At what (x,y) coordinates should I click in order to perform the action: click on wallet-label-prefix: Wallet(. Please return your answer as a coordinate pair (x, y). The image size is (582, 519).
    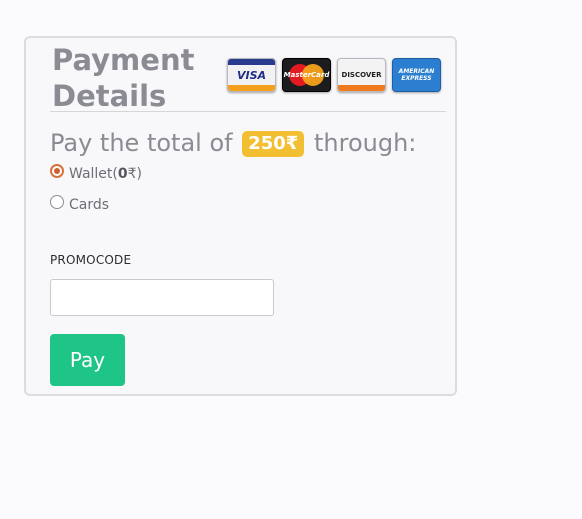
    Looking at the image, I should click on (93, 174).